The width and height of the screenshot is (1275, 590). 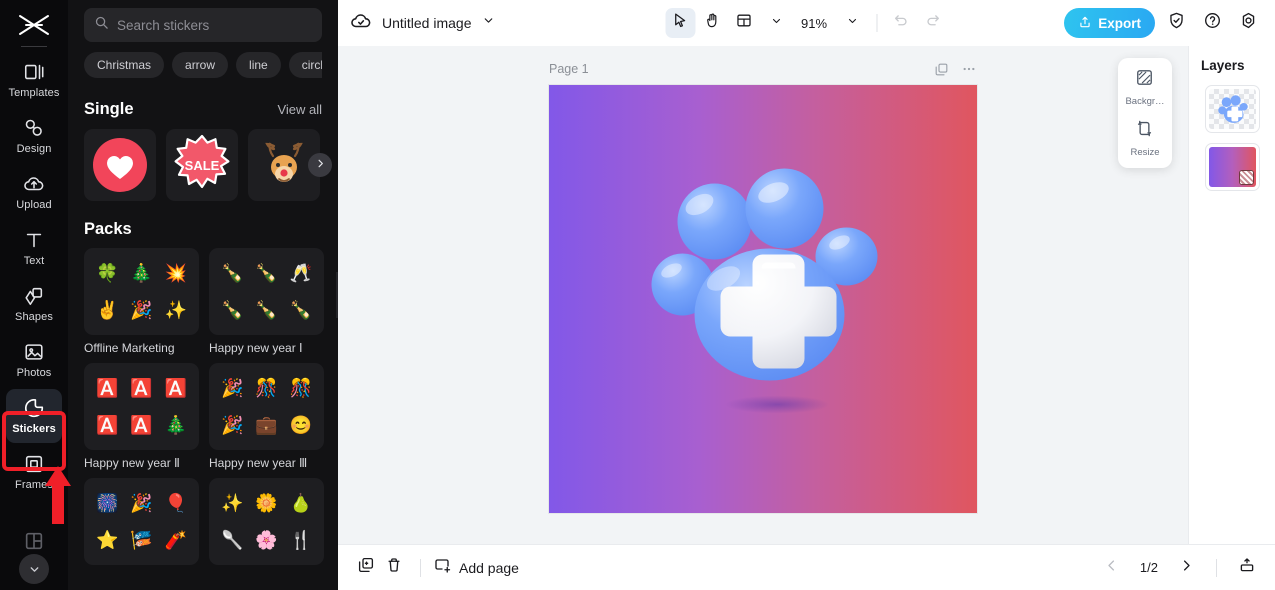 What do you see at coordinates (744, 23) in the screenshot?
I see `layout-tool-button` at bounding box center [744, 23].